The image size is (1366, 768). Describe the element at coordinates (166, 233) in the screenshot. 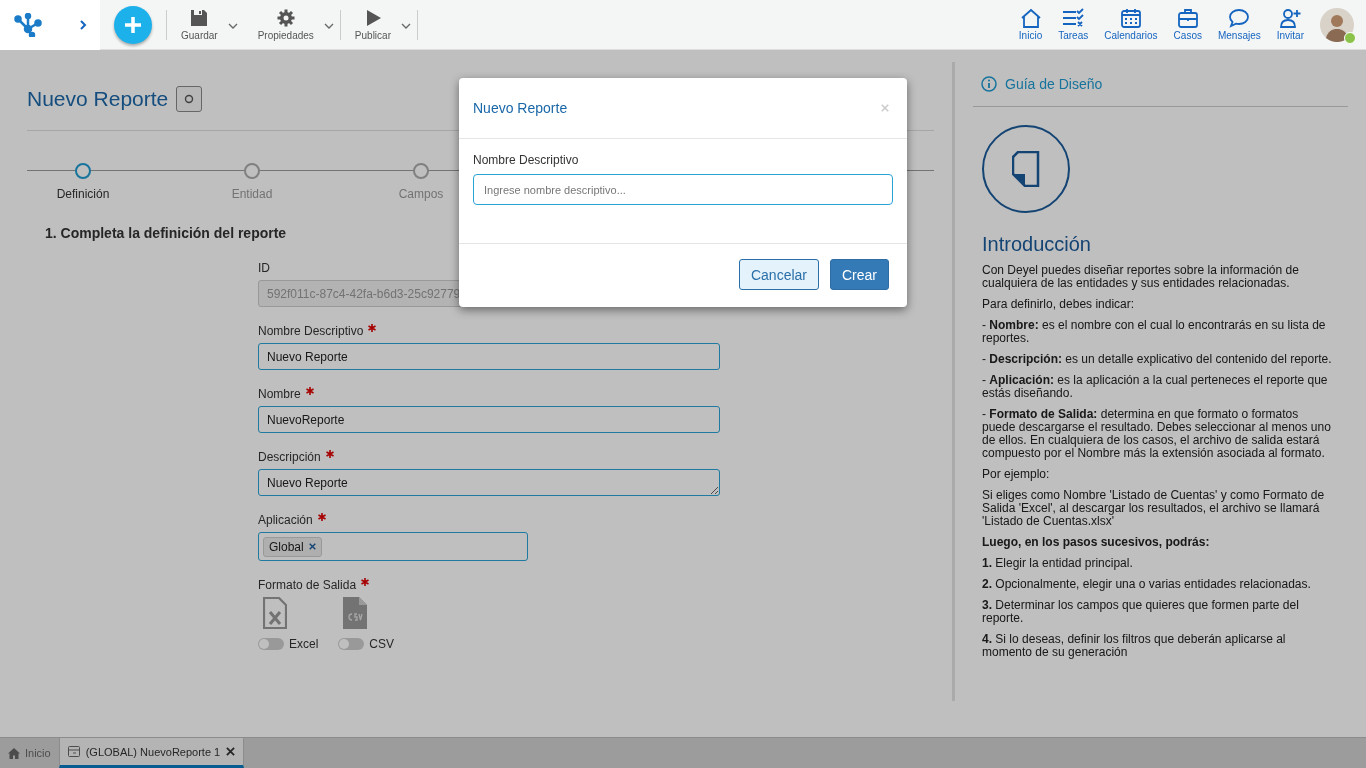

I see `section-title: 1. Completa la definición del reporte` at that location.